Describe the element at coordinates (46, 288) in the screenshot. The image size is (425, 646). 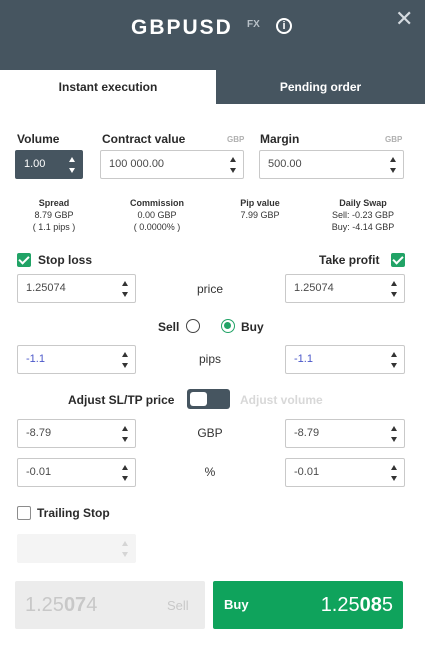
I see `stop-loss-price-value: 1.25074` at that location.